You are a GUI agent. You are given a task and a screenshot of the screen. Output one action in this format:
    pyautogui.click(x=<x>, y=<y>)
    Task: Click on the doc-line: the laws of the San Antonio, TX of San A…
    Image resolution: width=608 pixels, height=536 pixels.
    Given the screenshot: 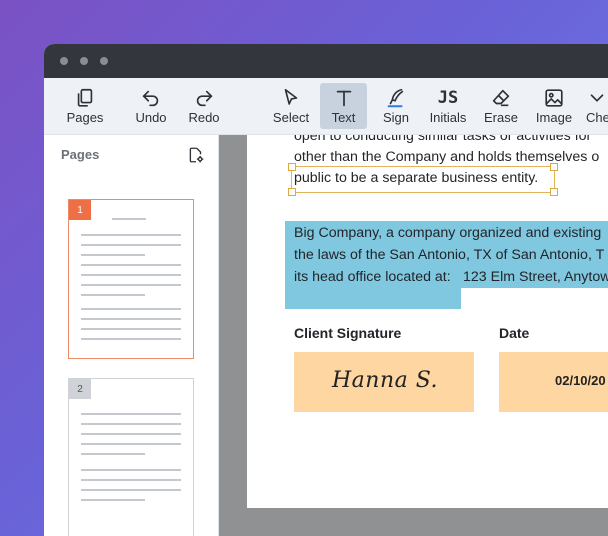 What is the action you would take?
    pyautogui.click(x=449, y=255)
    